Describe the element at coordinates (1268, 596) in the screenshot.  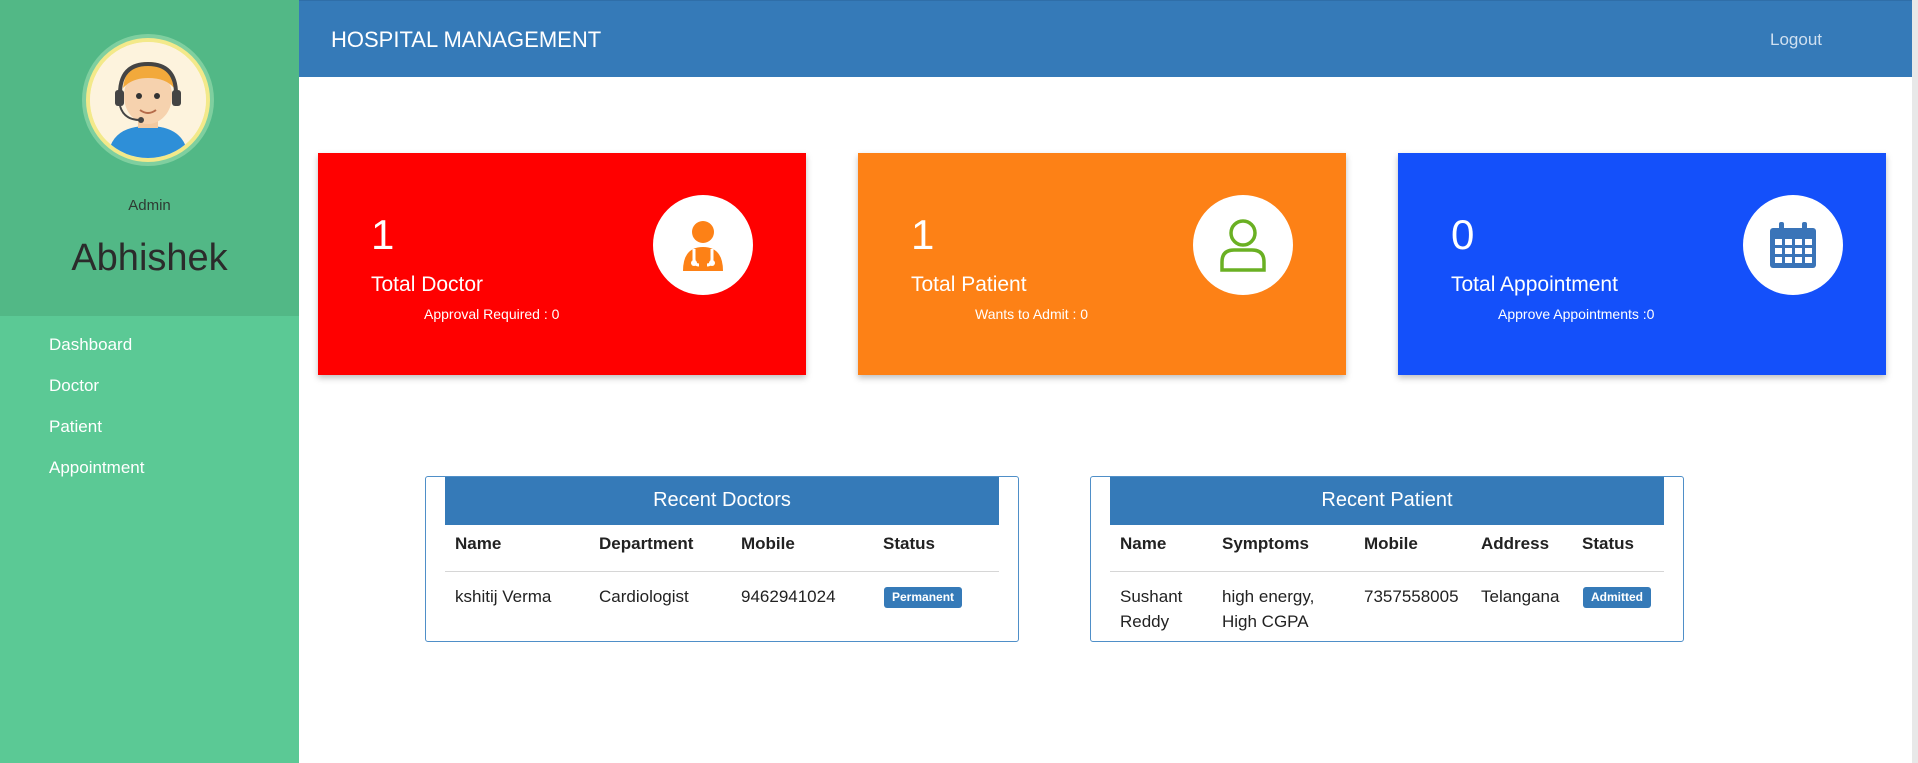
I see `patient-symptoms-line1: high energy,` at that location.